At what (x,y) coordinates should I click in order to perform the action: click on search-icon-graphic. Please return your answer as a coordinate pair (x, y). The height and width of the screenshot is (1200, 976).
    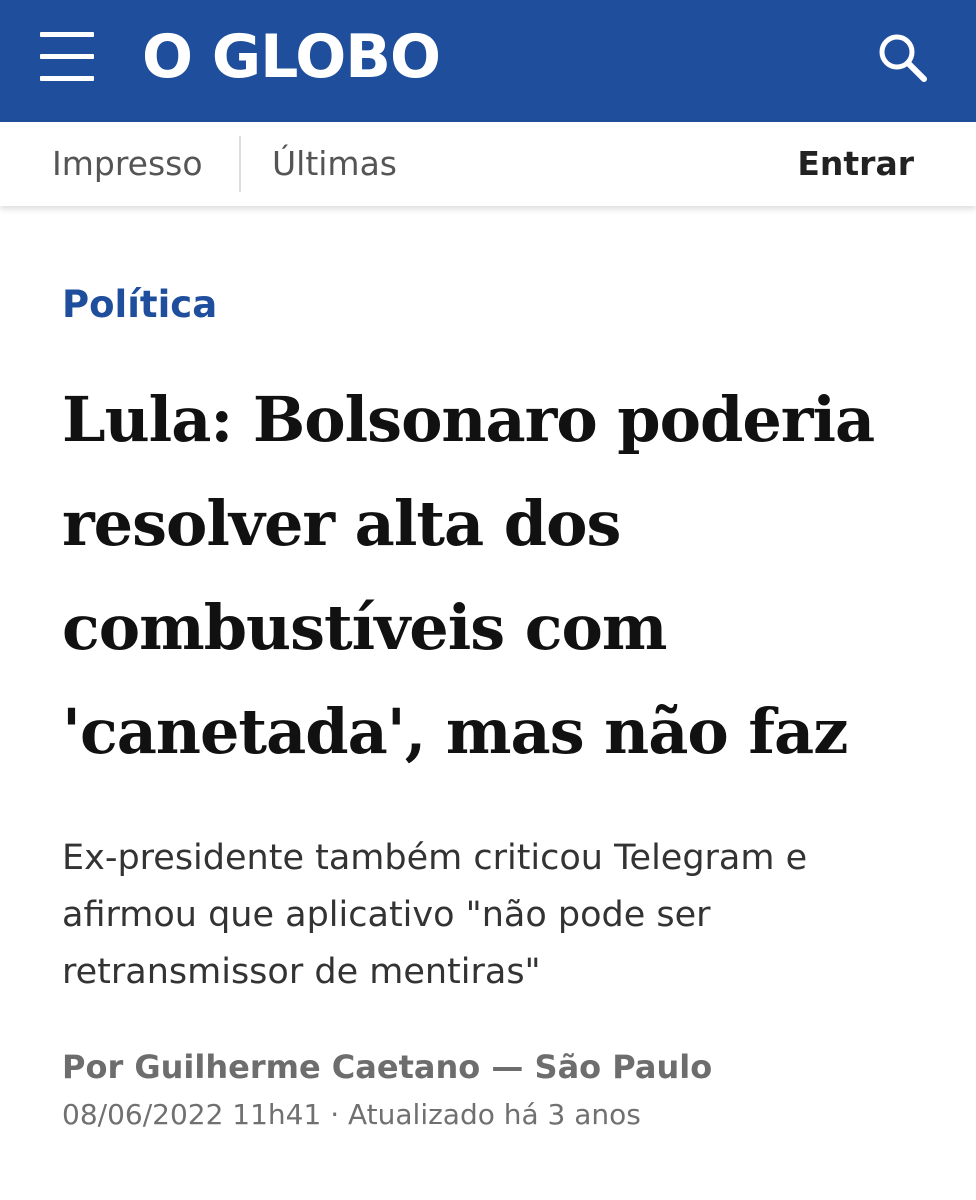
    Looking at the image, I should click on (903, 58).